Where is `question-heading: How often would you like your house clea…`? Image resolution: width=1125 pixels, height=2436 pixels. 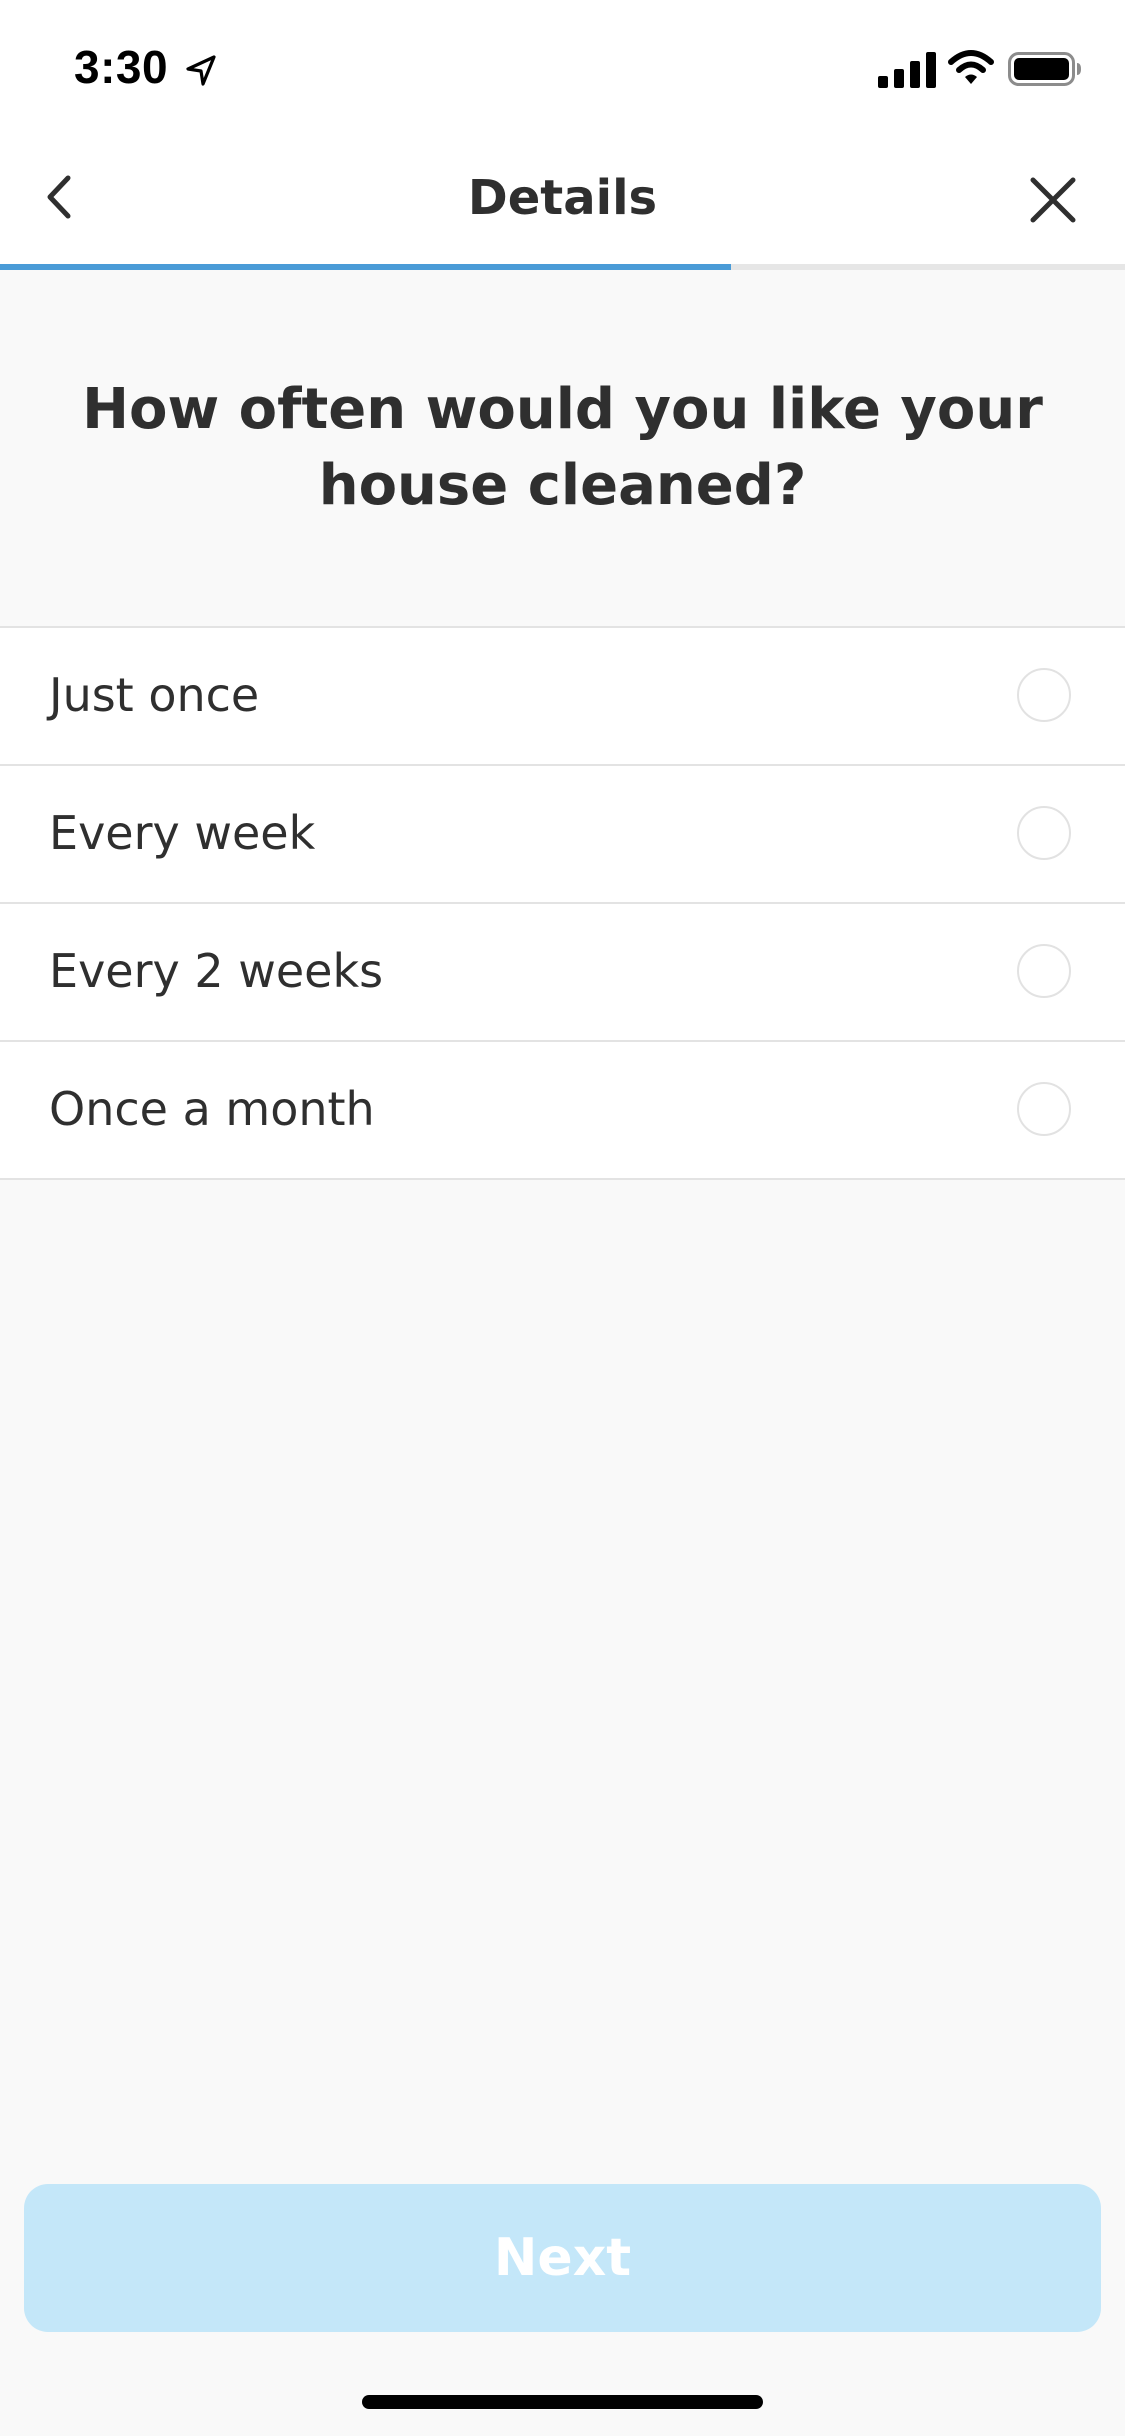
question-heading: How often would you like your house clea… is located at coordinates (562, 447).